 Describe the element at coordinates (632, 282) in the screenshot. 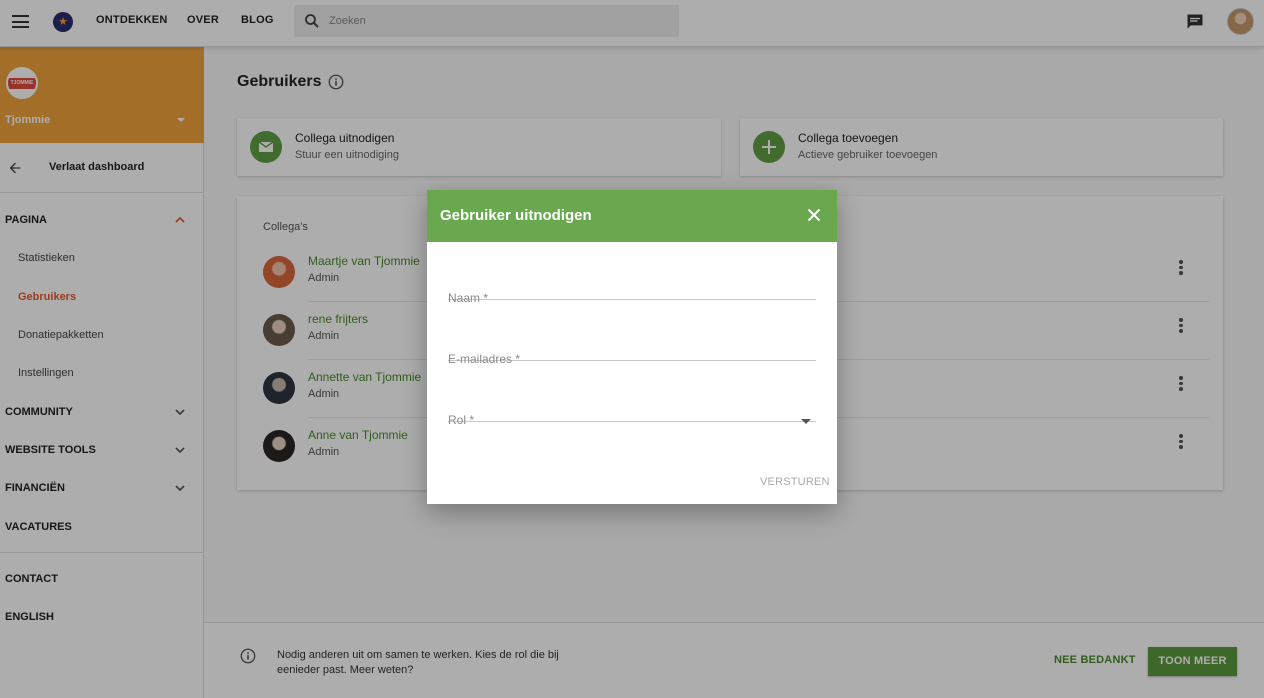

I see `name-field: Naam *` at that location.